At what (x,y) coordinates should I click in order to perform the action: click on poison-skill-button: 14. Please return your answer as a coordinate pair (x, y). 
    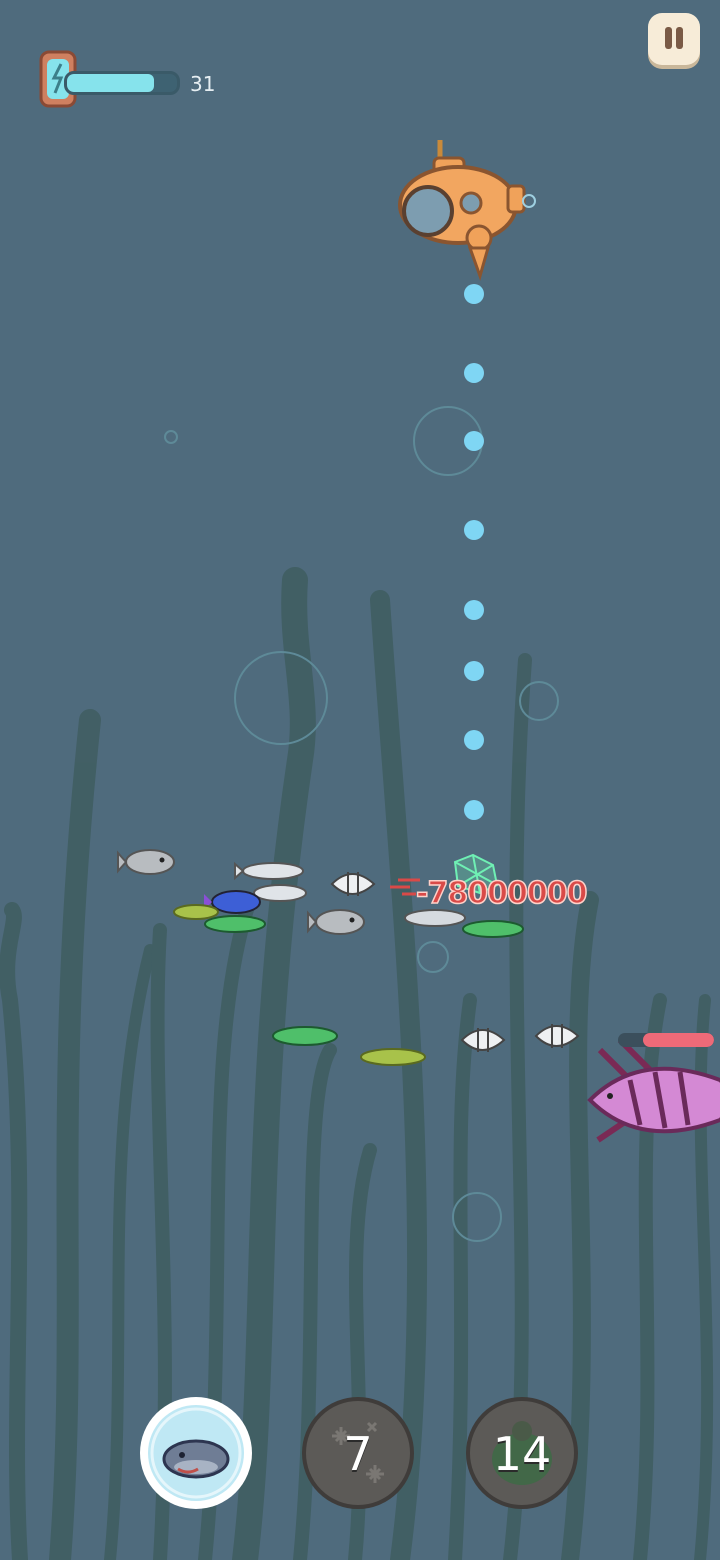
    Looking at the image, I should click on (522, 1453).